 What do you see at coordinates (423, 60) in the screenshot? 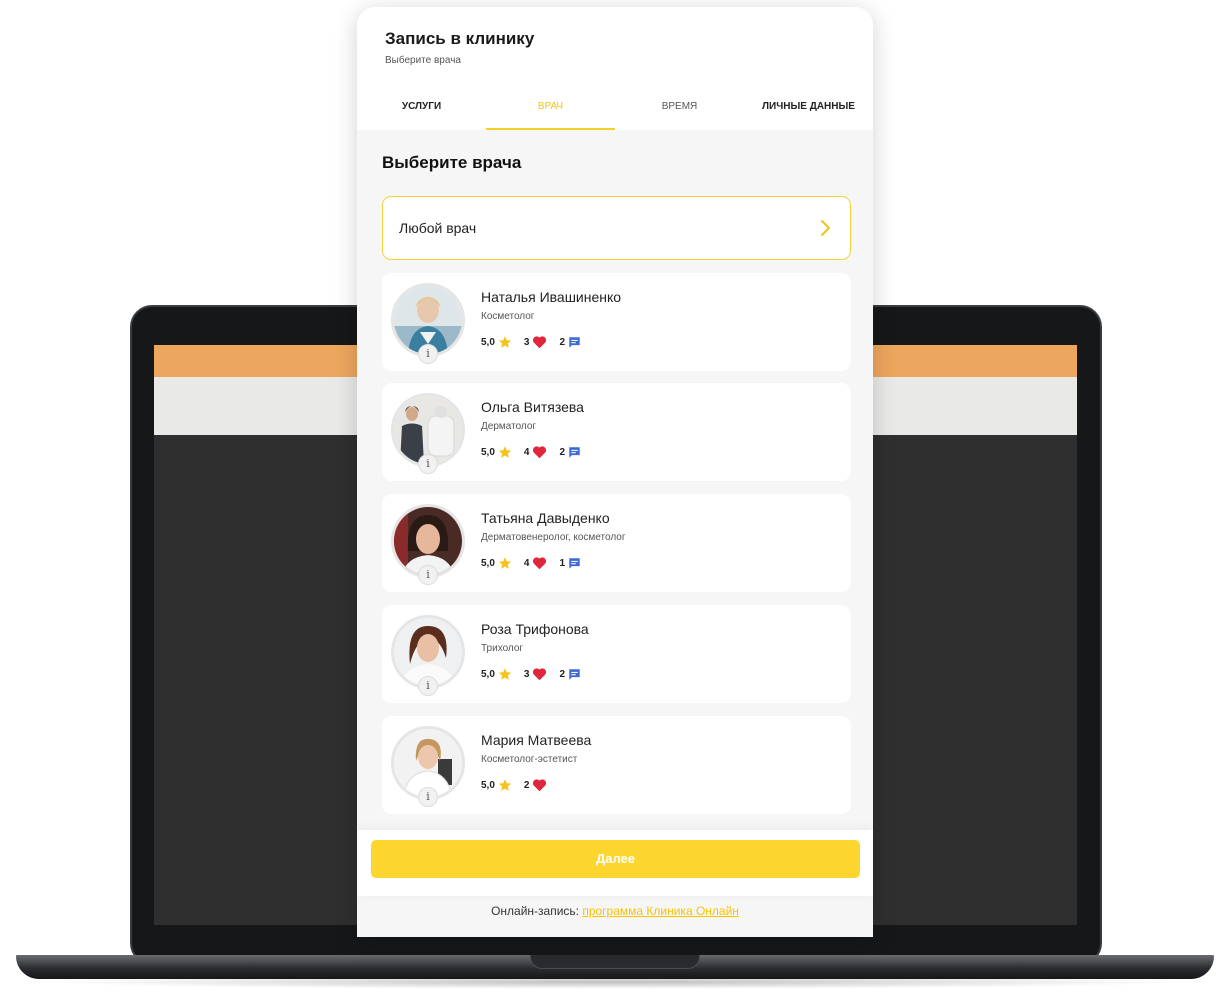
I see `widget-subtitle: Выберите врача` at bounding box center [423, 60].